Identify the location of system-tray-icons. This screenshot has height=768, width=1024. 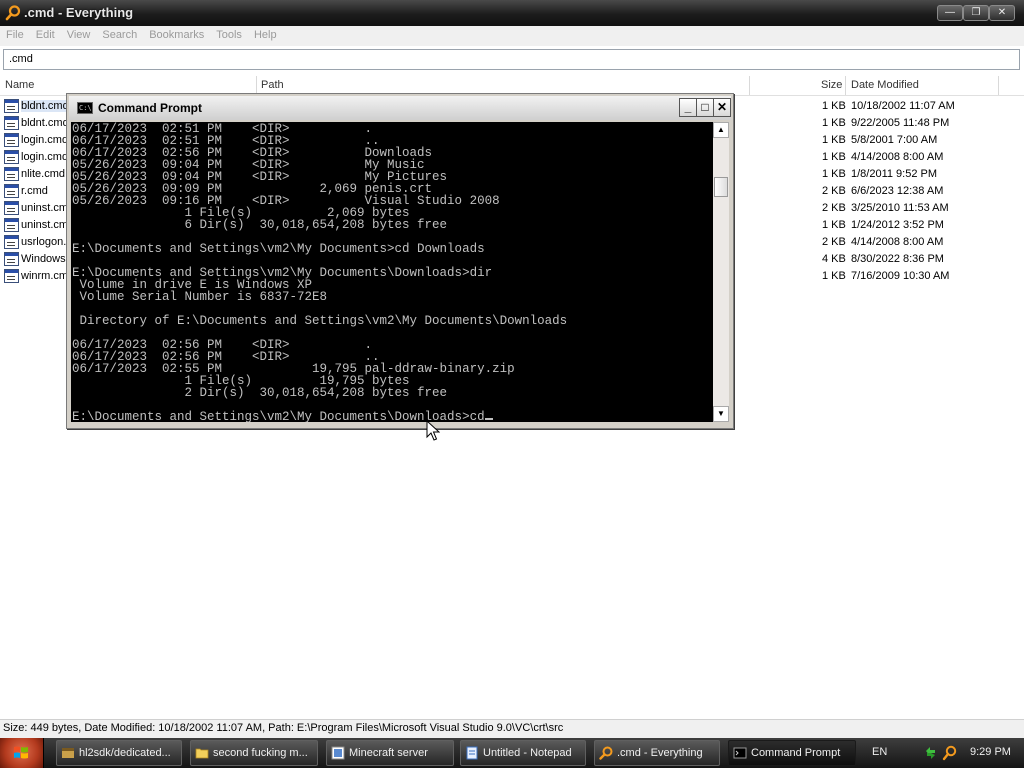
(942, 753).